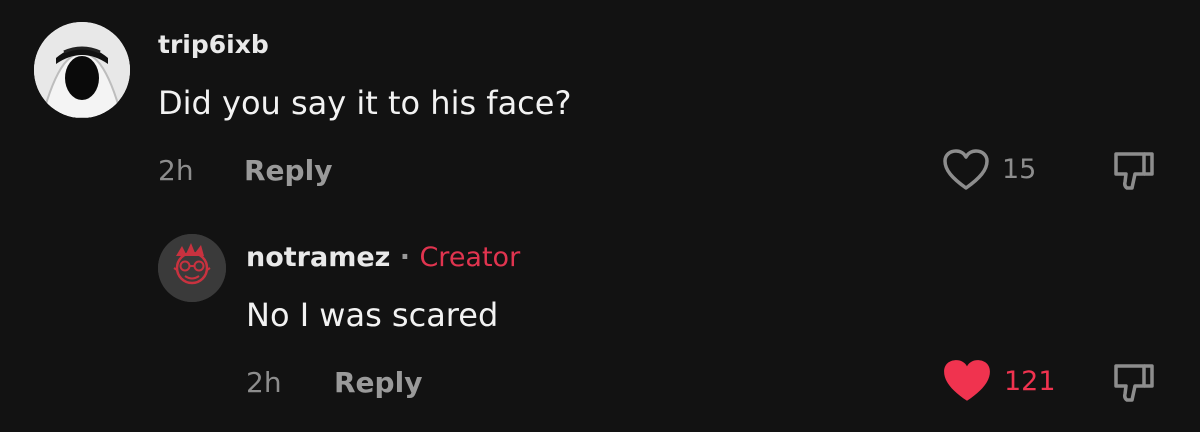 The height and width of the screenshot is (432, 1200). Describe the element at coordinates (318, 257) in the screenshot. I see `comment-username: notramez` at that location.